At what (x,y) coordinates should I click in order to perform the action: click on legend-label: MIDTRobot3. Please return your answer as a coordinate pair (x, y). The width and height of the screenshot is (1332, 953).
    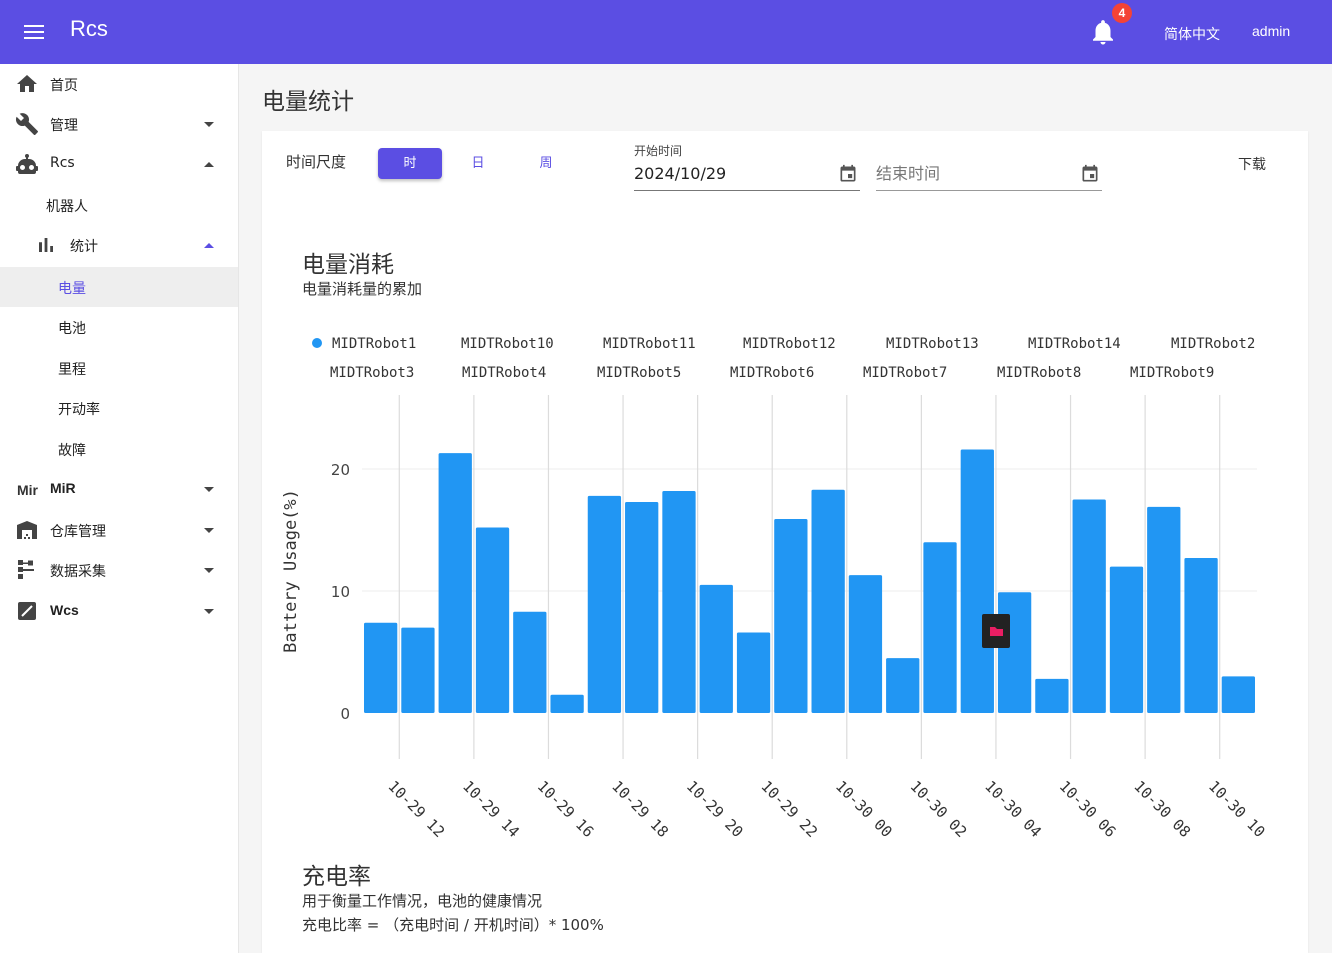
    Looking at the image, I should click on (372, 373).